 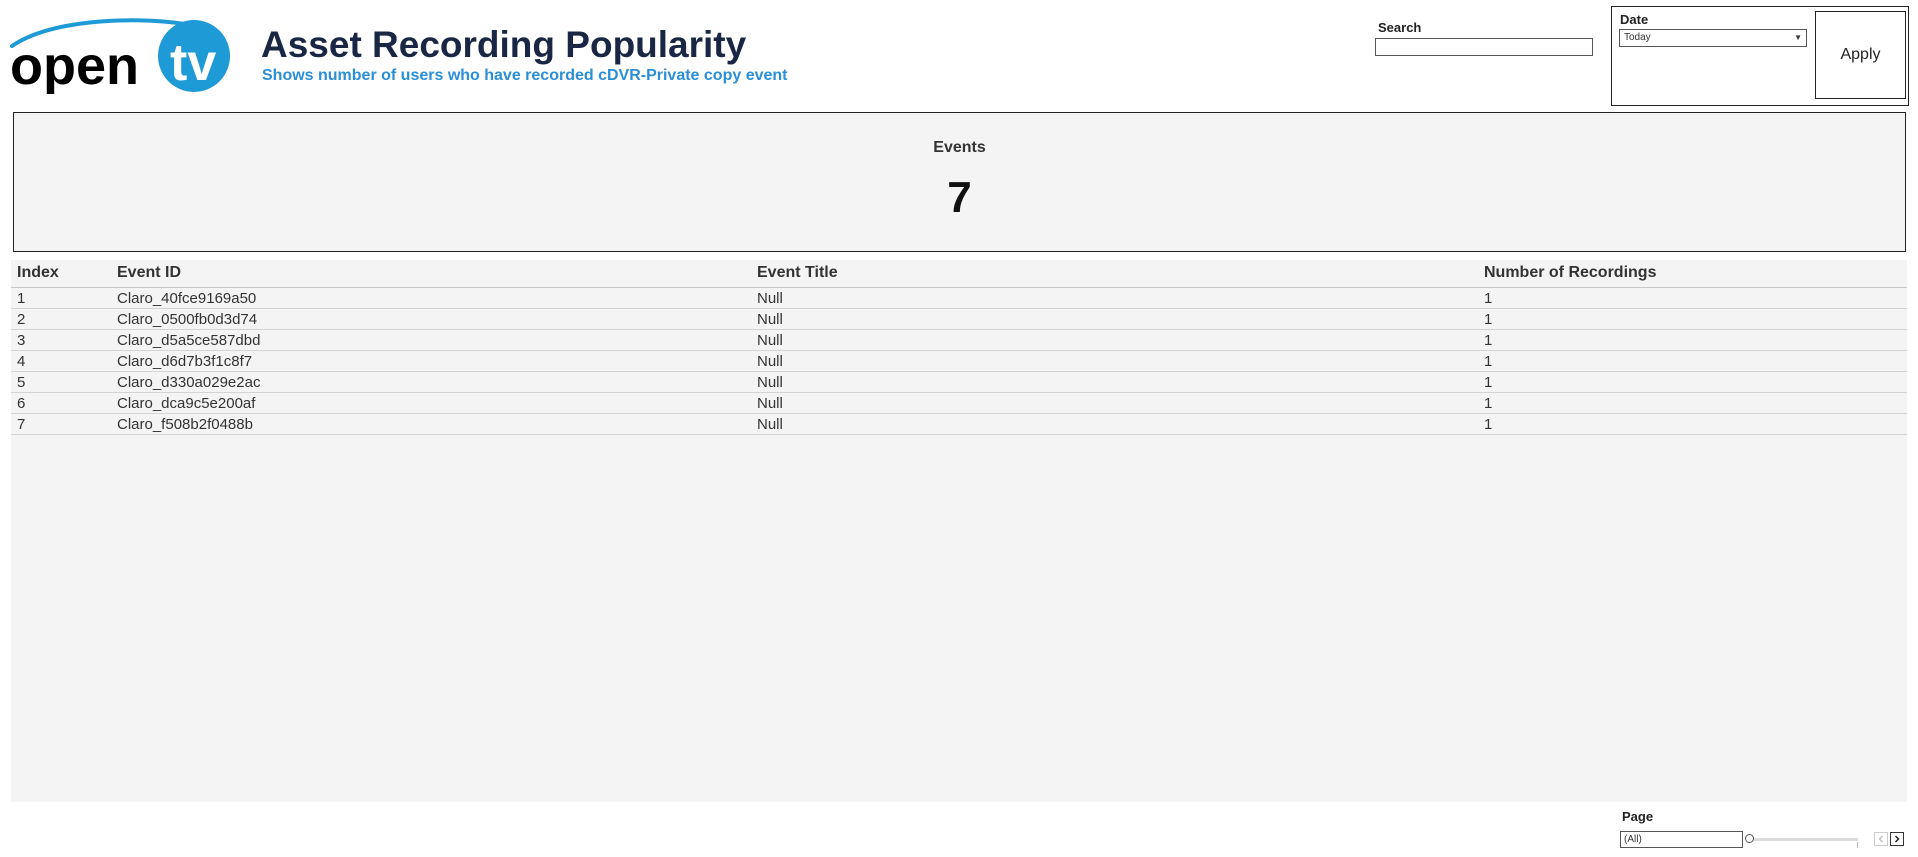 I want to click on cell-index: 7, so click(x=61, y=424).